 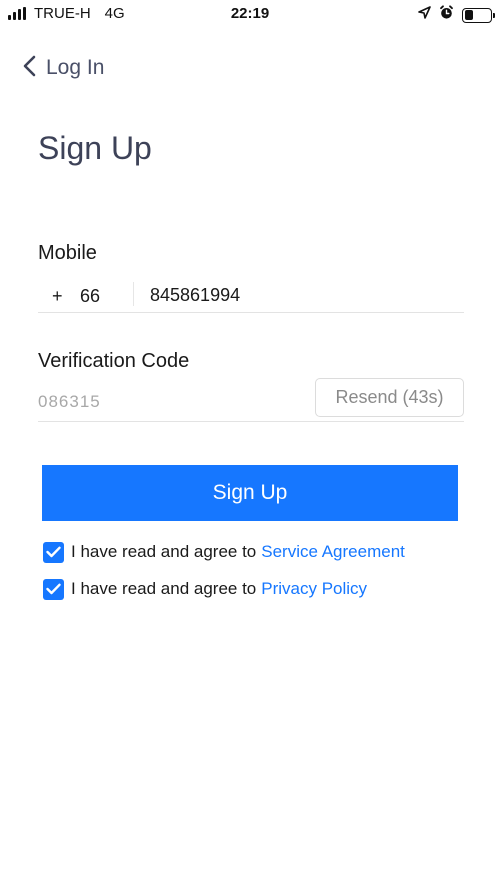 I want to click on status-bar: TRUE-H 4G 22:19, so click(x=250, y=15).